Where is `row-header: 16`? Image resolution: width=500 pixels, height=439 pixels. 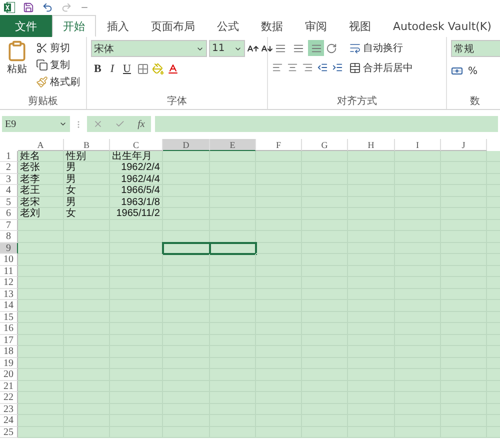
row-header: 16 is located at coordinates (9, 328).